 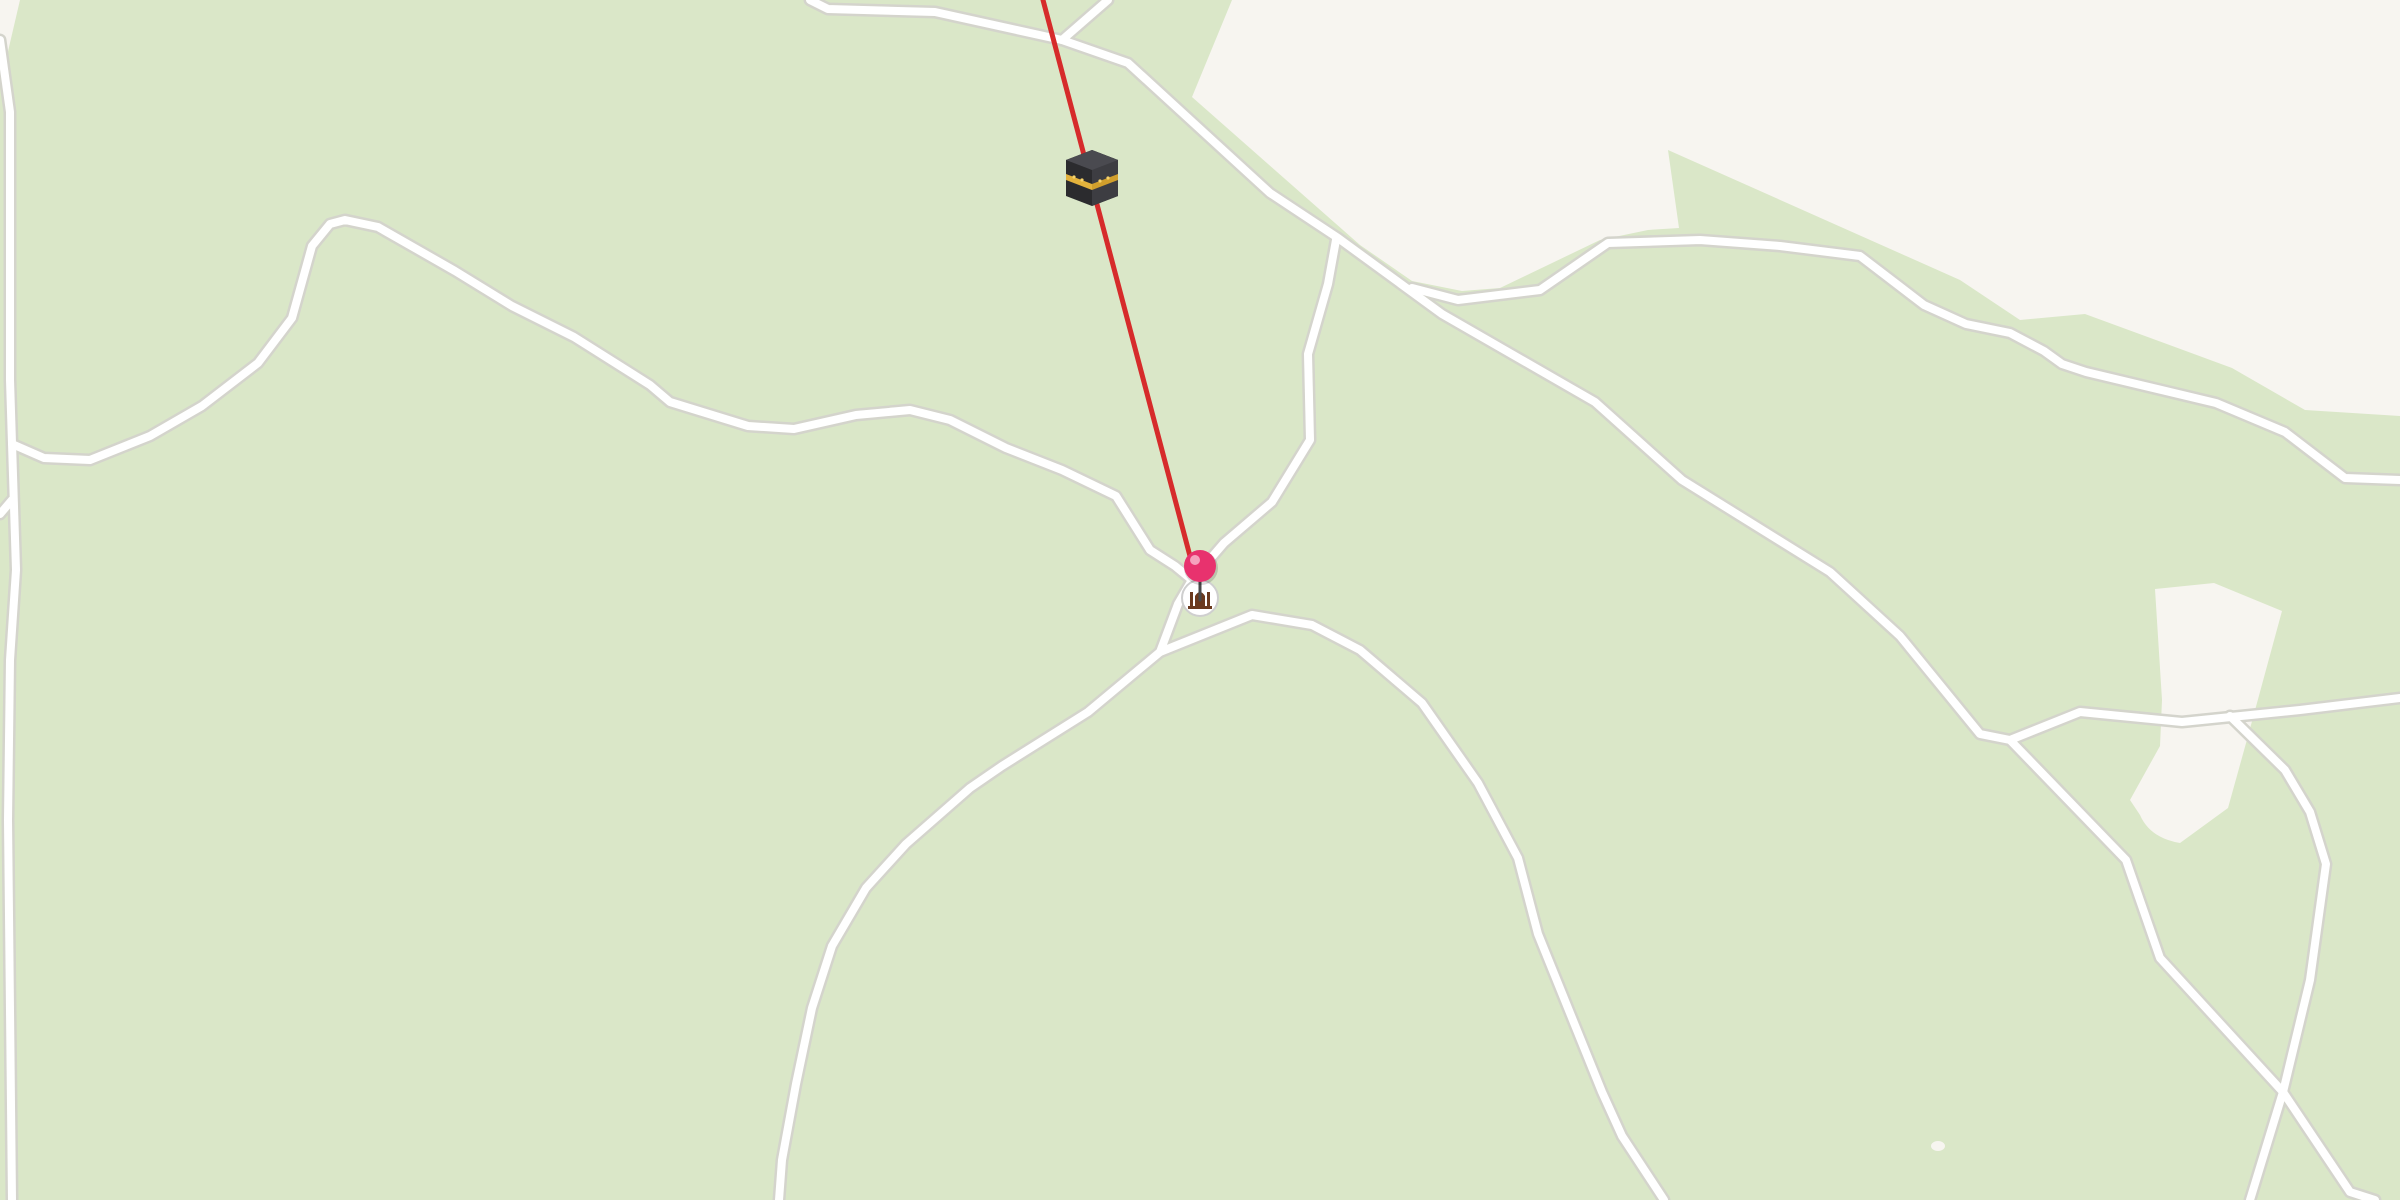 I want to click on built-area-dot, so click(x=1938, y=1146).